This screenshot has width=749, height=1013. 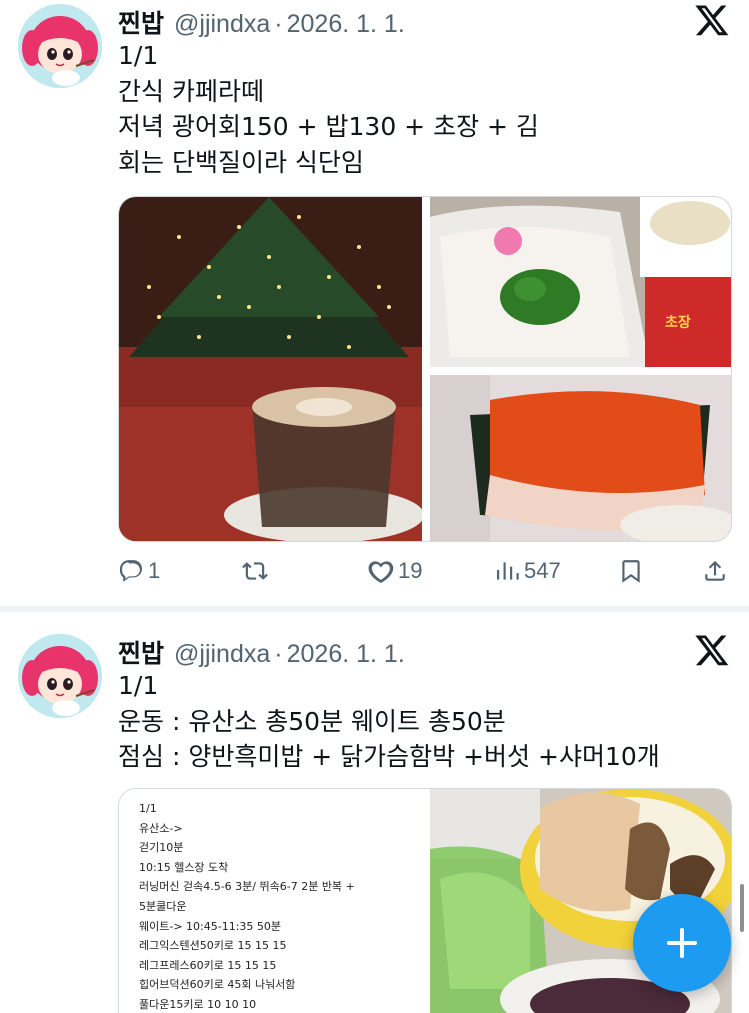 I want to click on note-line: 10:15 헬스장 도착, so click(x=184, y=867).